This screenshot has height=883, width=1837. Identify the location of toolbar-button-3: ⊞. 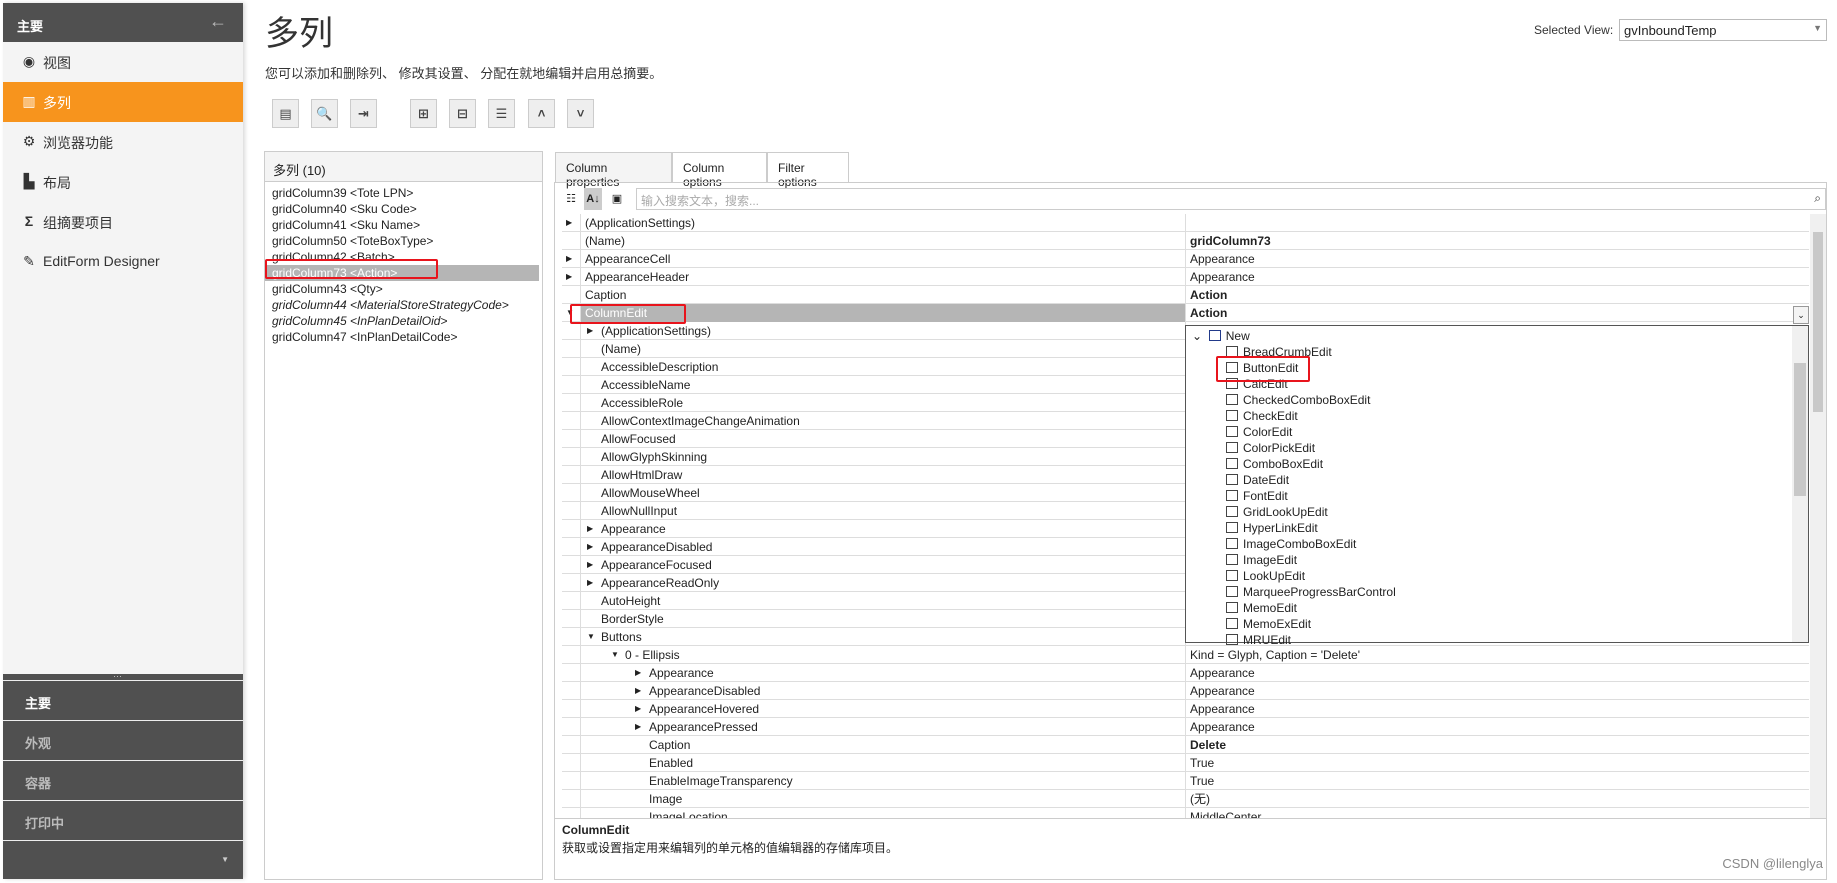
(423, 113).